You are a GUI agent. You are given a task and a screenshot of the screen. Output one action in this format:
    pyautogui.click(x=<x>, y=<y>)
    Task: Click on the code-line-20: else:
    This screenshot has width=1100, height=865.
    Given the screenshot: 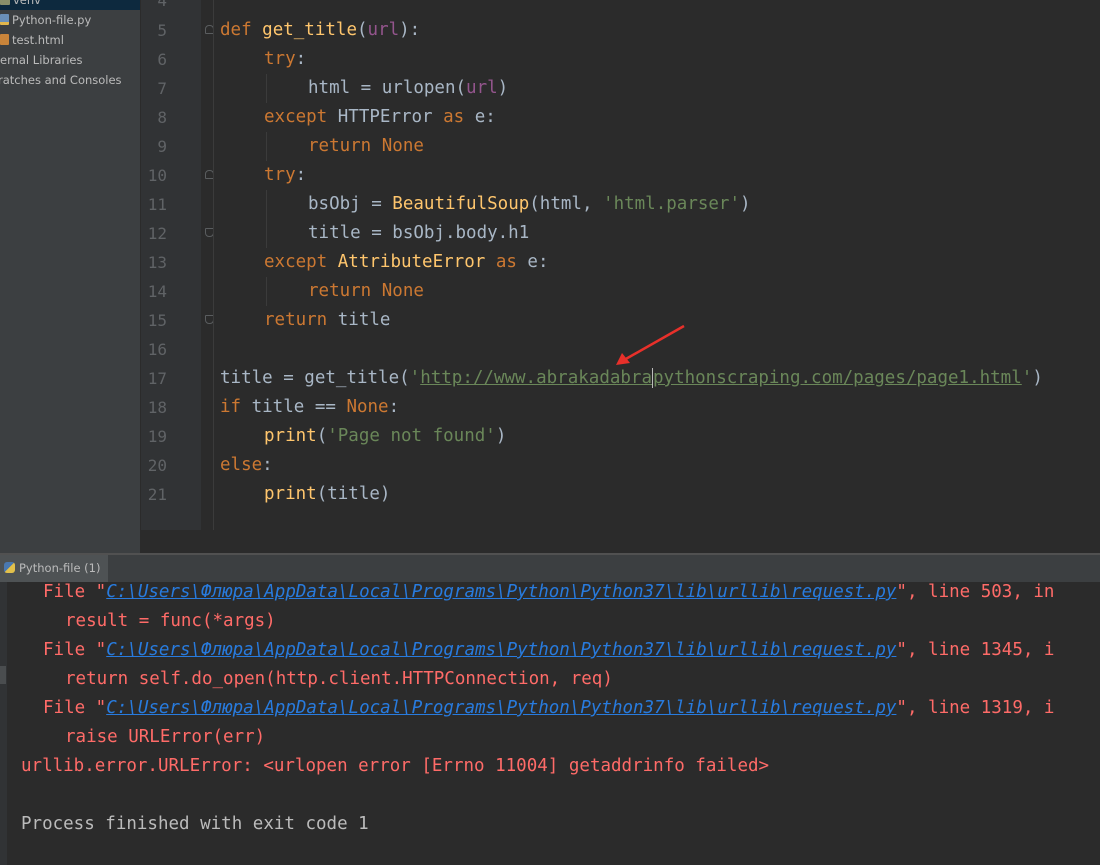 What is the action you would take?
    pyautogui.click(x=246, y=465)
    